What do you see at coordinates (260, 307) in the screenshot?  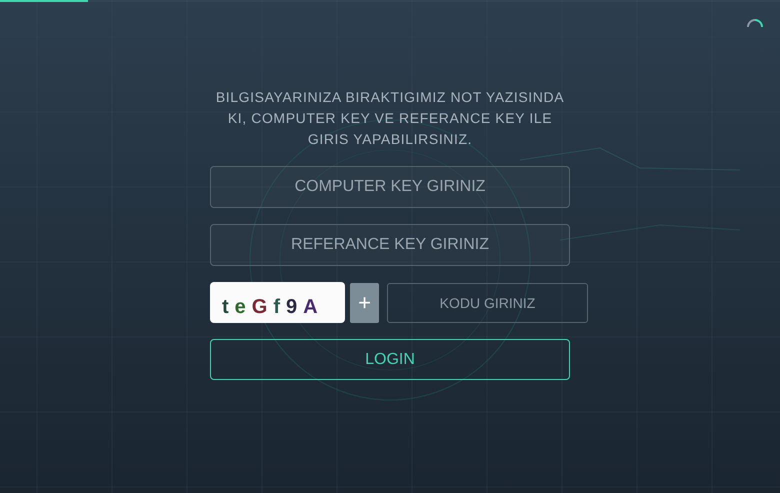 I see `captcha-character: G` at bounding box center [260, 307].